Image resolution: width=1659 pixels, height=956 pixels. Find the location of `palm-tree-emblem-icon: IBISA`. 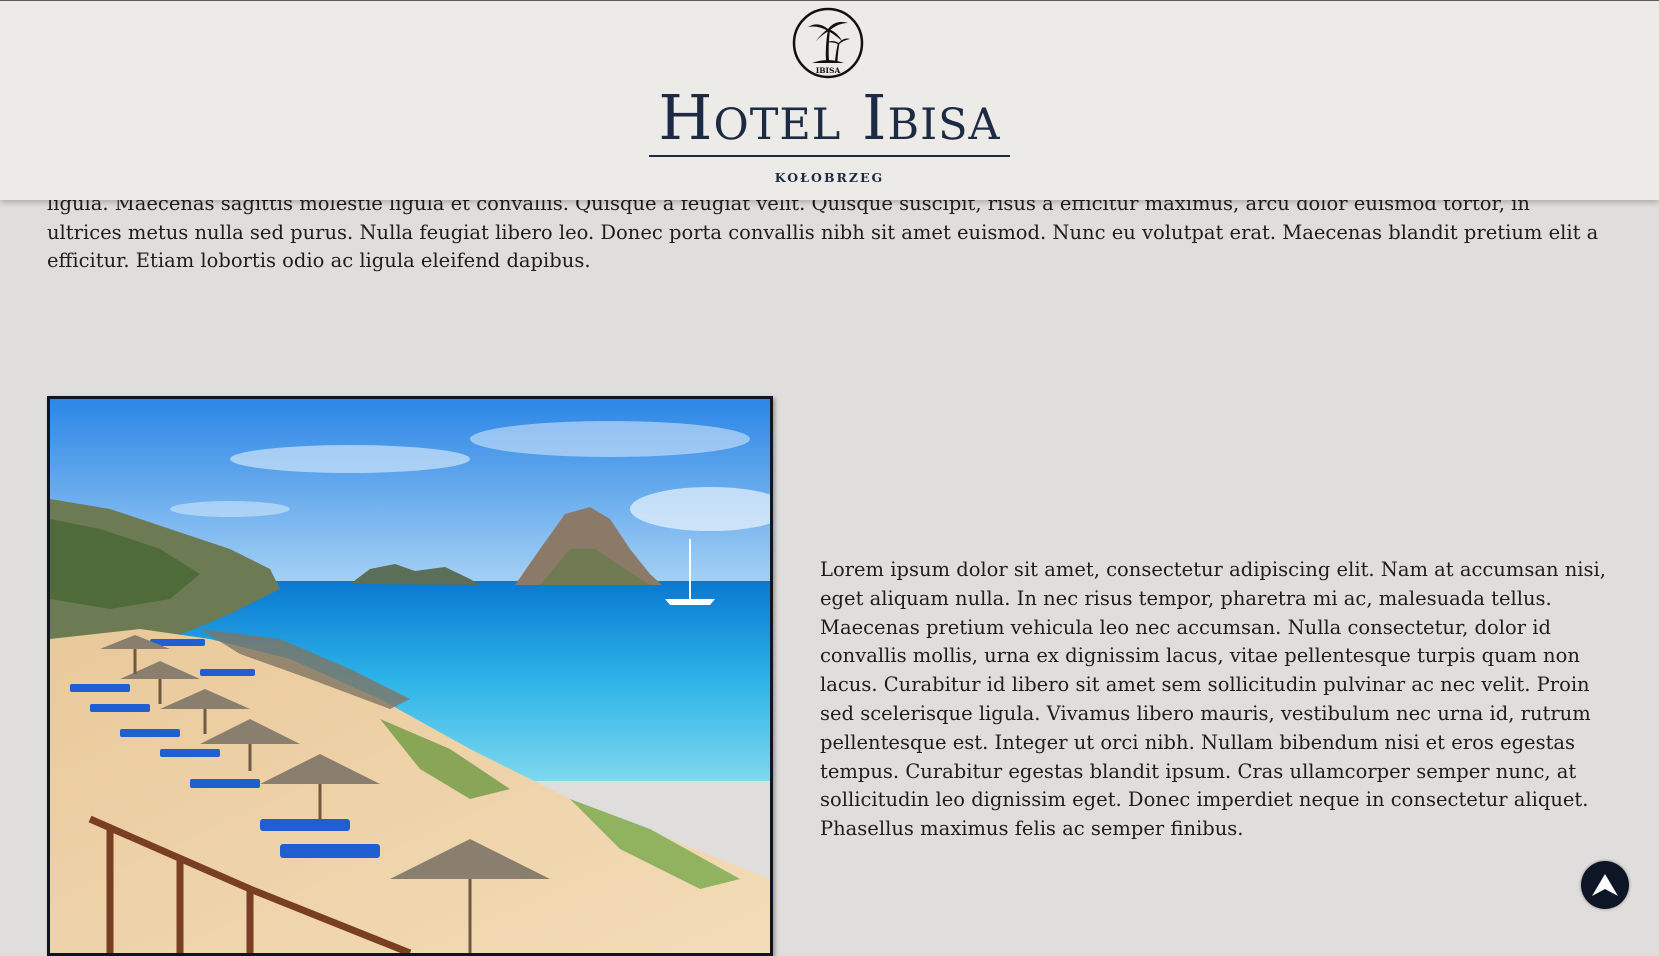

palm-tree-emblem-icon: IBISA is located at coordinates (828, 43).